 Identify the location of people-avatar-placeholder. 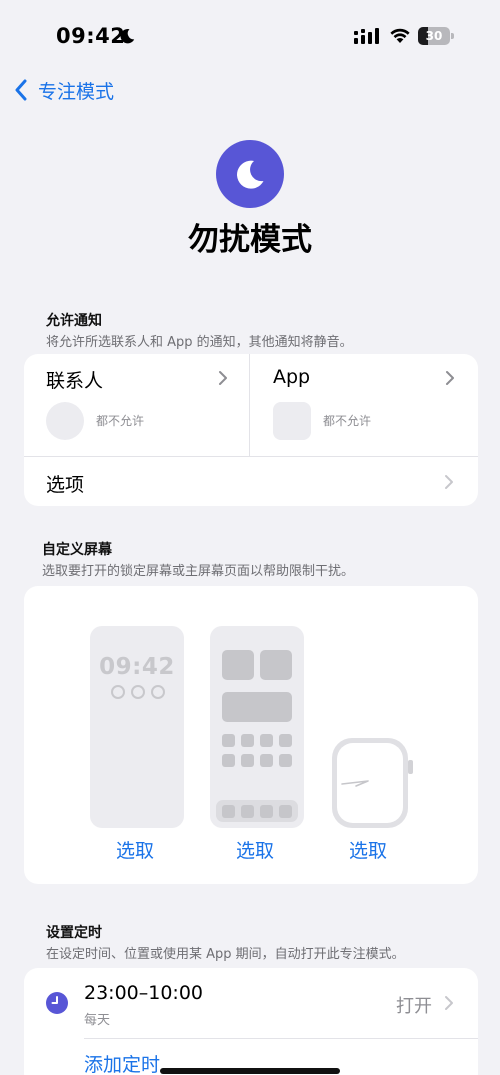
(65, 421).